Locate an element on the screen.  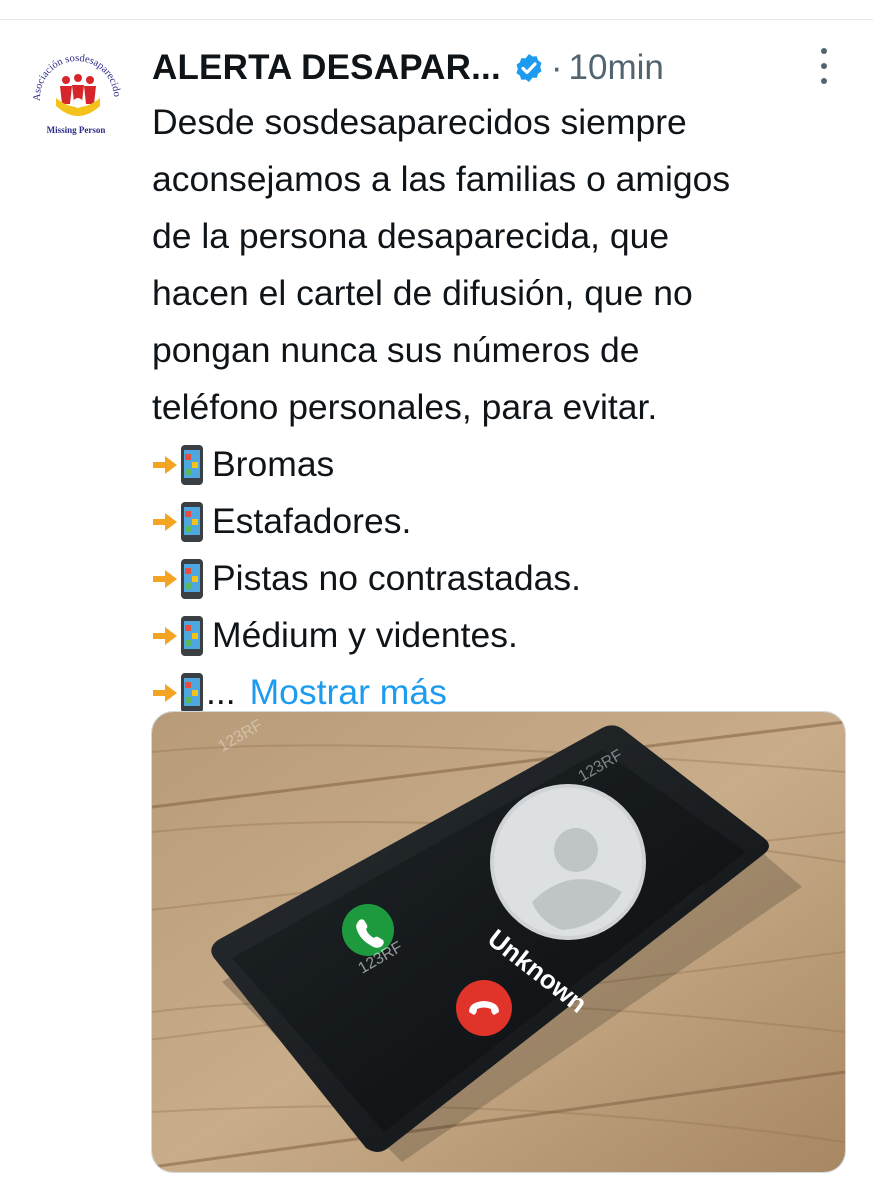
avatar-caption: Missing Person is located at coordinates (76, 130).